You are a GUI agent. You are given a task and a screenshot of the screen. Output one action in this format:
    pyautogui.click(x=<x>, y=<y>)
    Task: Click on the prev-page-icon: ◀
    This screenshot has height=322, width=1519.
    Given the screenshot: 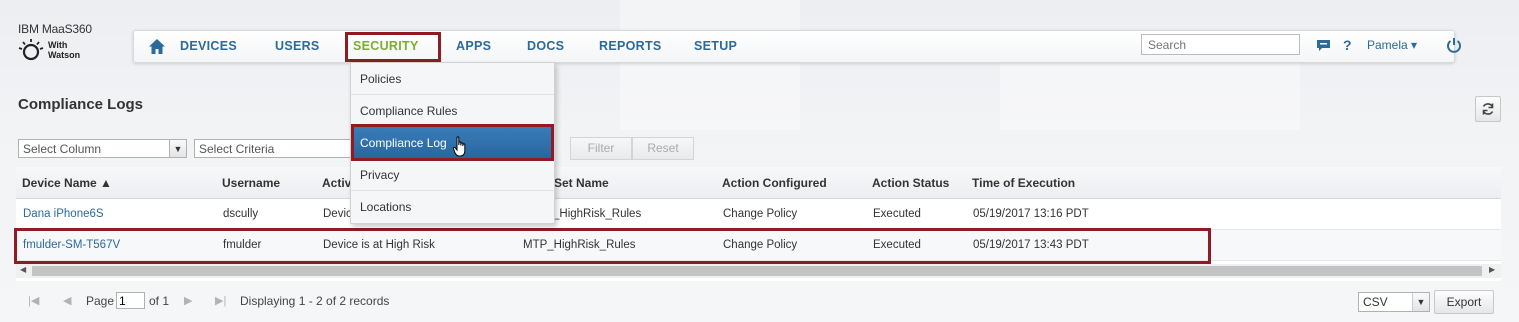 What is the action you would take?
    pyautogui.click(x=67, y=300)
    